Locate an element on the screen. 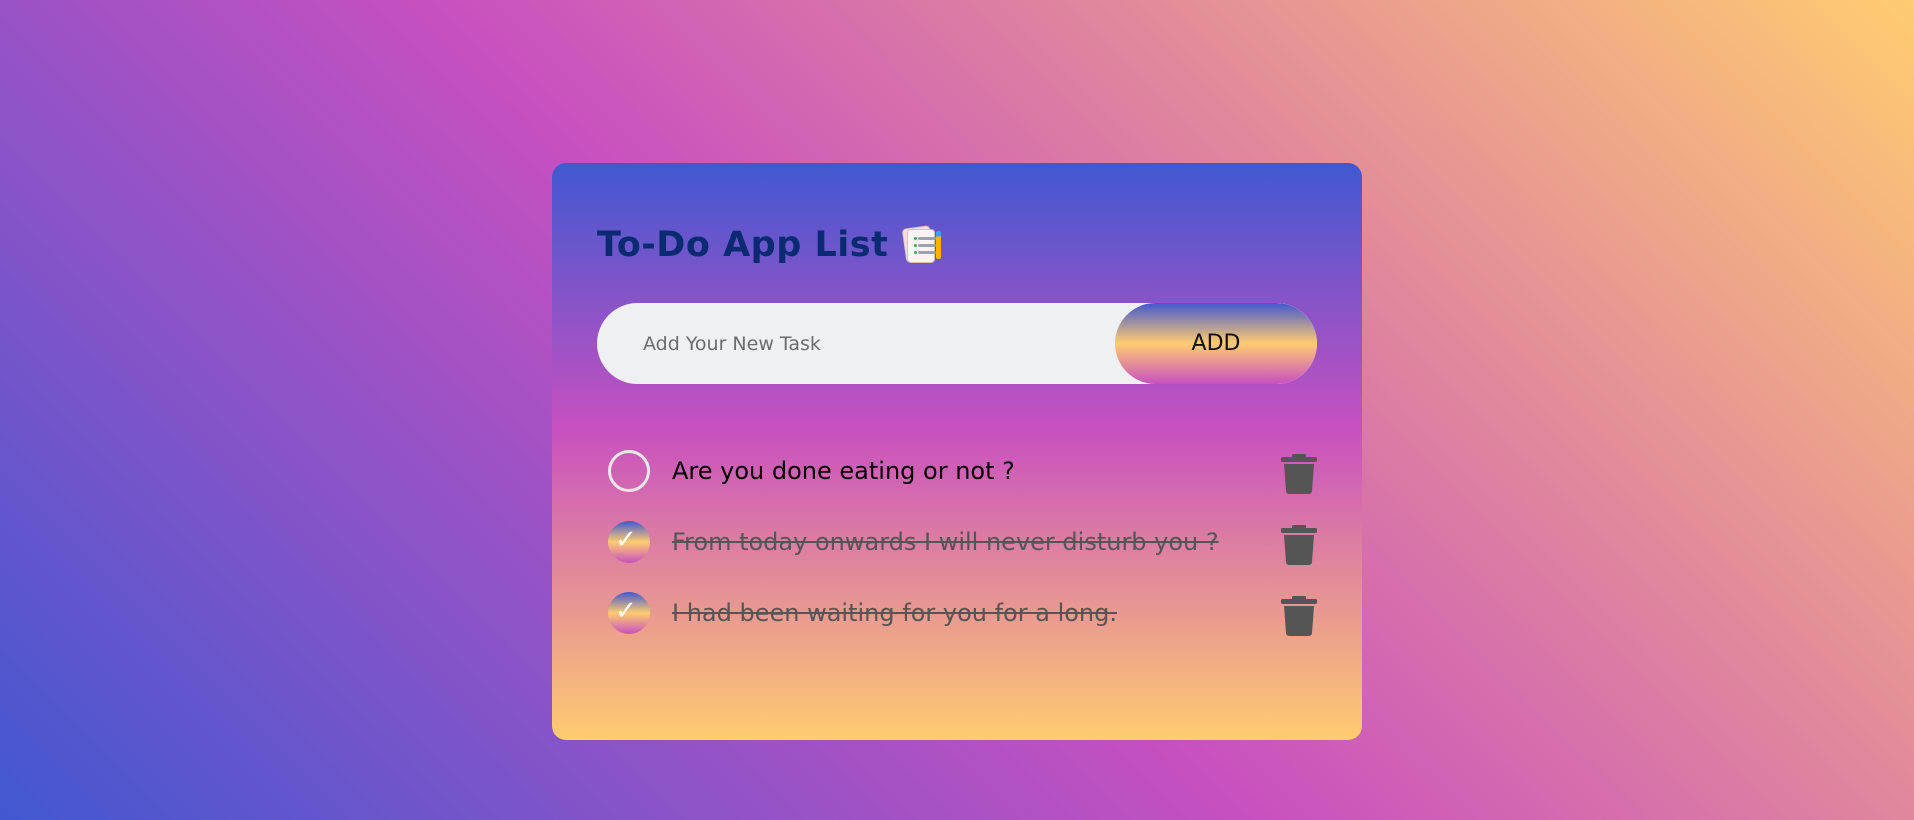 This screenshot has width=1914, height=820. task-item: Are you done eating or not ? is located at coordinates (963, 470).